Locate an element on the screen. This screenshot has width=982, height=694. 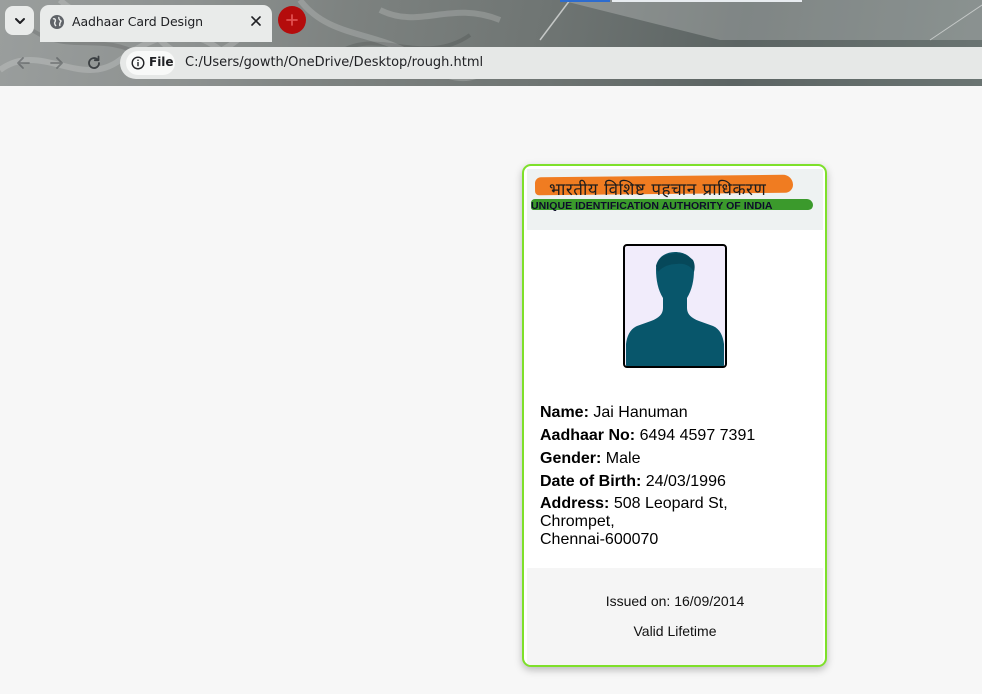
name-row: Name: Jai Hanuman is located at coordinates (675, 412).